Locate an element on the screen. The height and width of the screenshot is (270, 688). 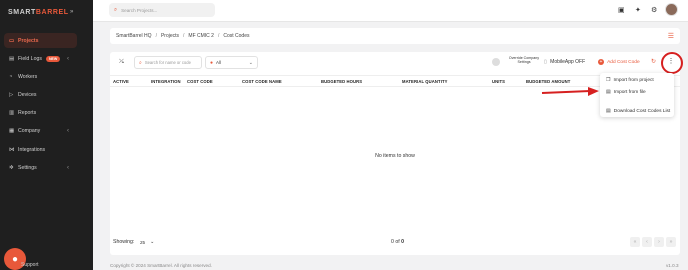
showing-label: Showing: is located at coordinates (124, 242).